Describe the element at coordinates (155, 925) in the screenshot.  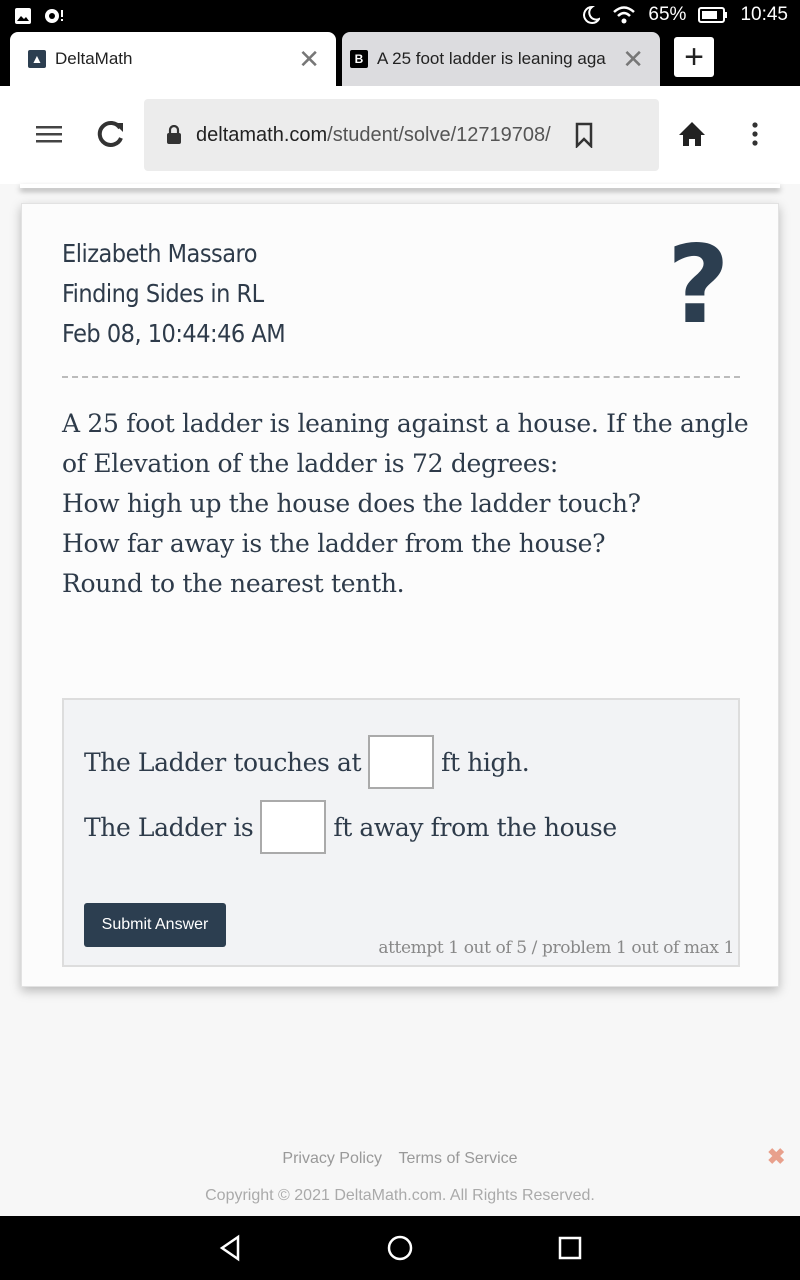
I see `submit-answer-button: Submit Answer` at that location.